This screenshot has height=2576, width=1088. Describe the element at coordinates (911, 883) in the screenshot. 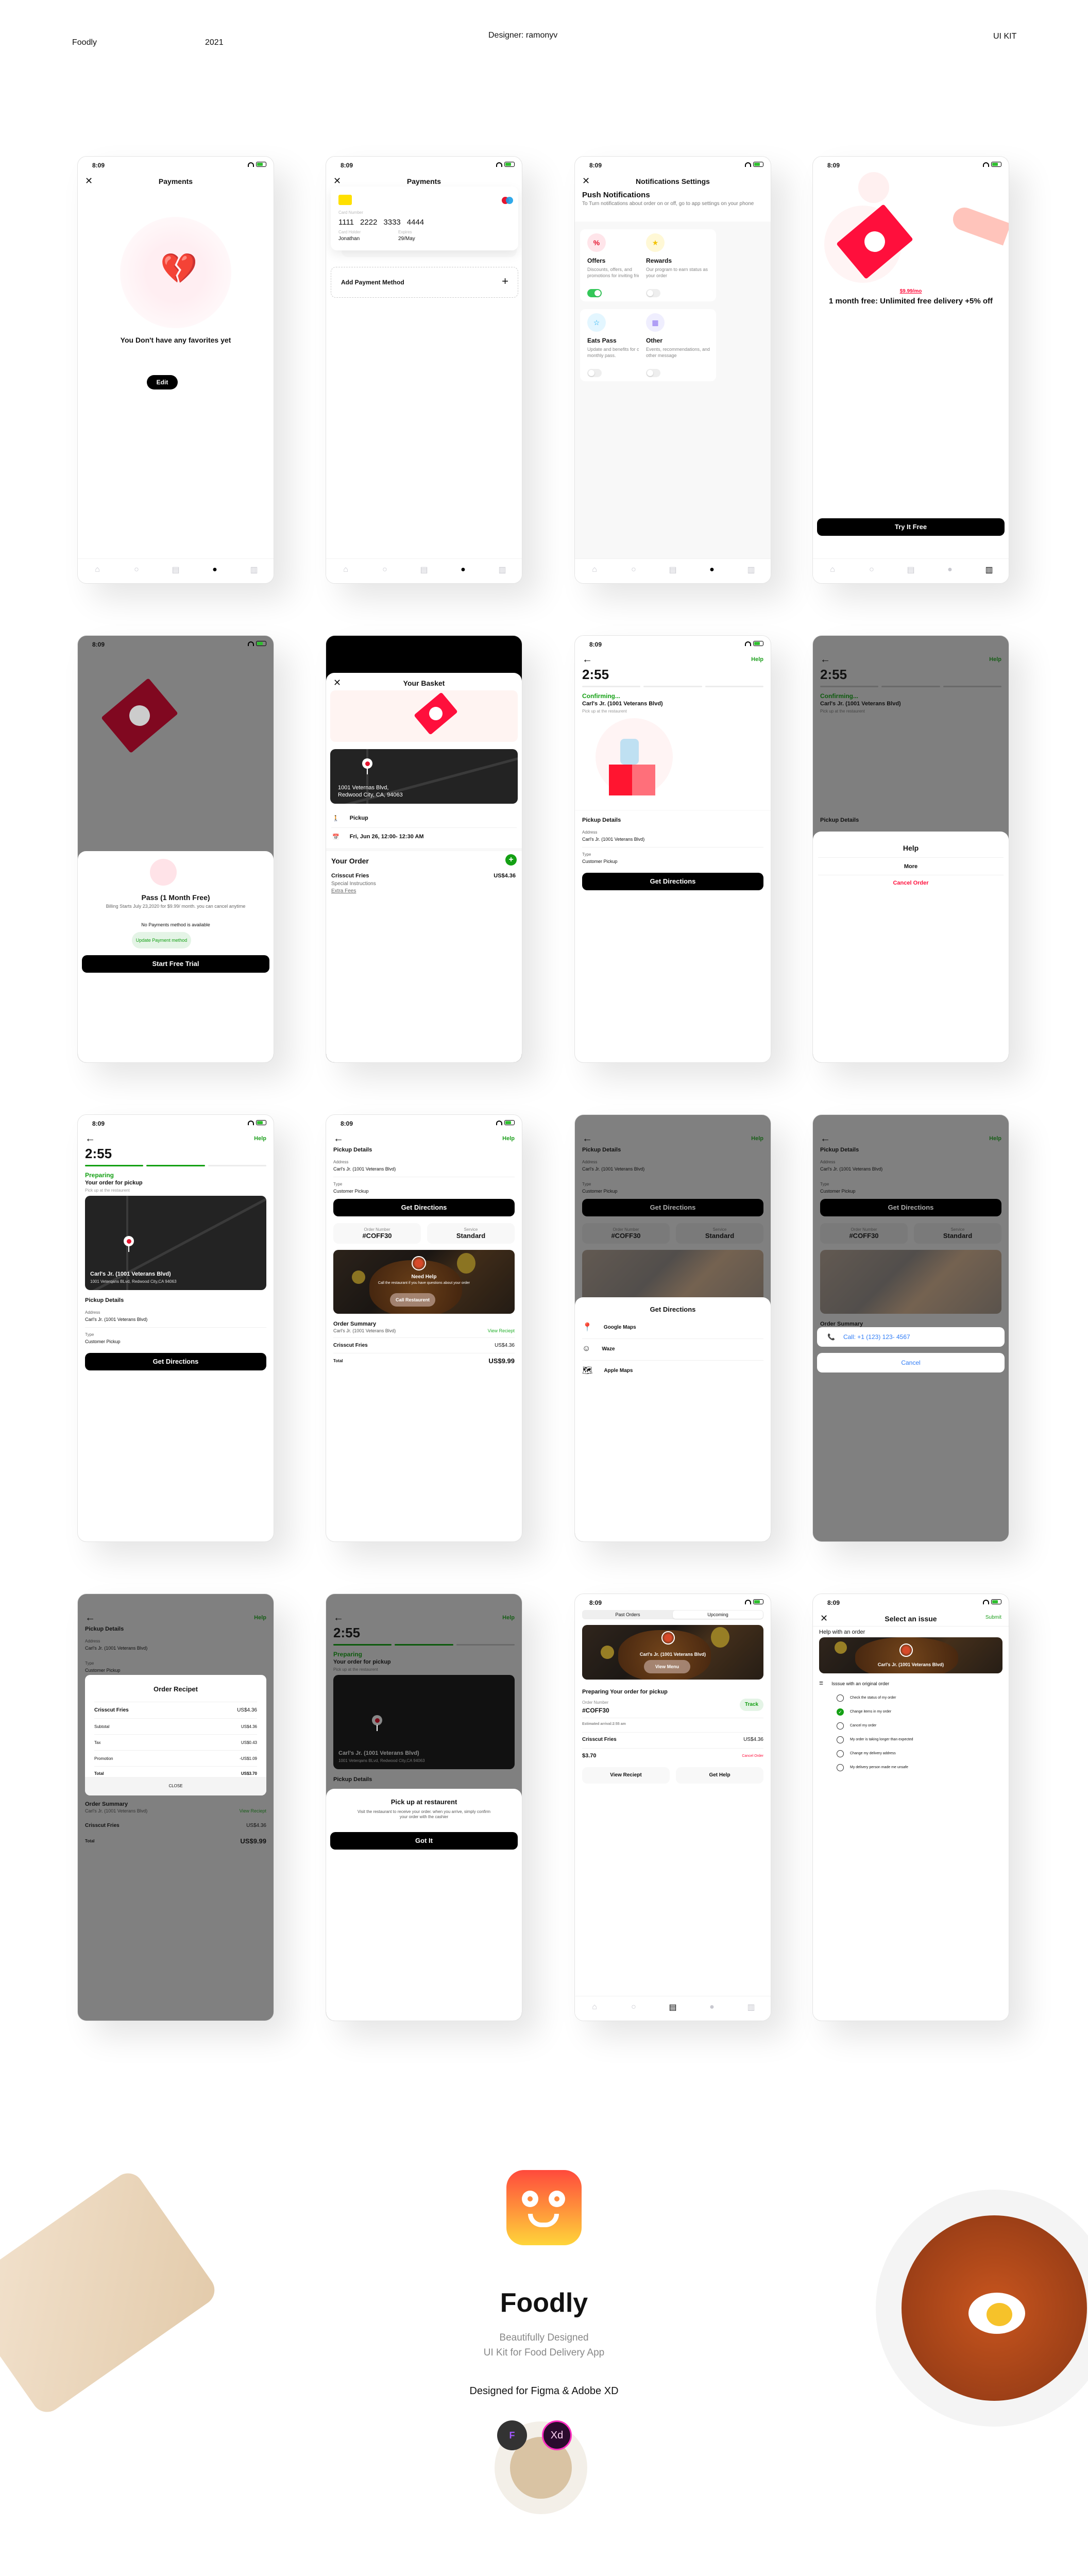

I see `cancel-order-option: Cancel Order` at that location.